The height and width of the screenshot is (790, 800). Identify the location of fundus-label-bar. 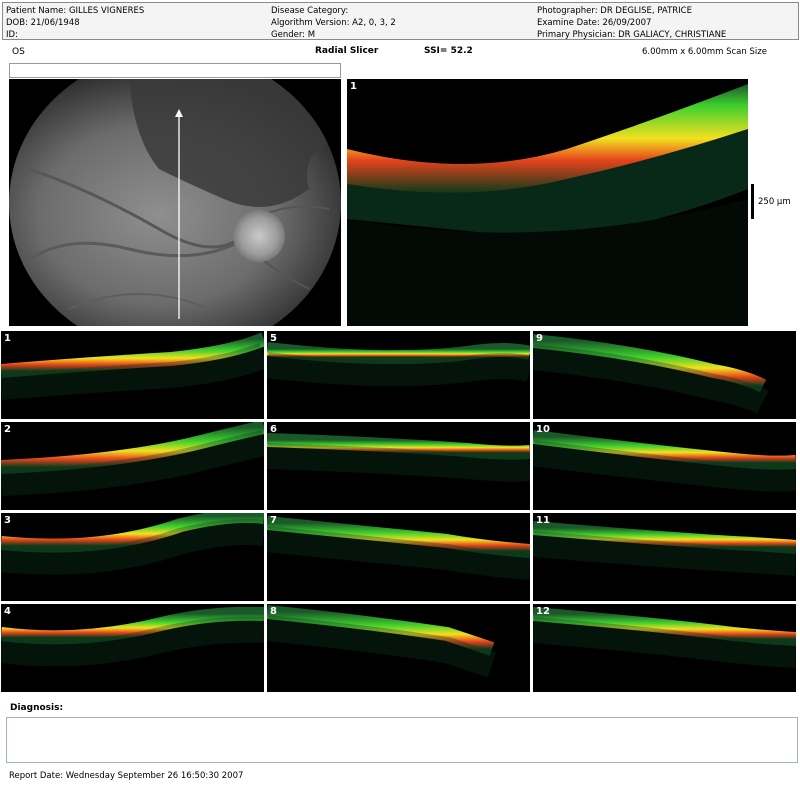
(175, 70).